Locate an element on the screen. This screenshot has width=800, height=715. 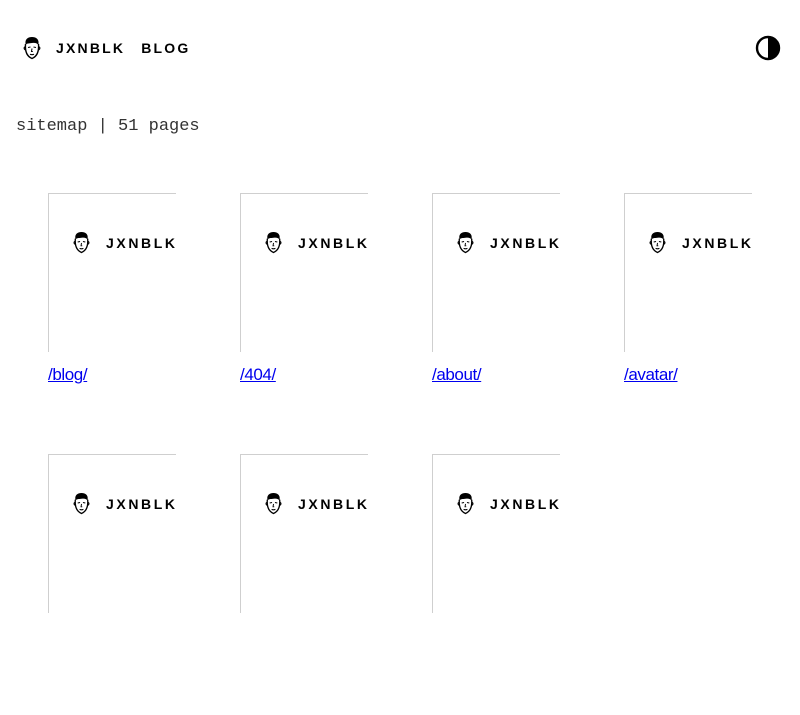
theme-toggle-button is located at coordinates (768, 48).